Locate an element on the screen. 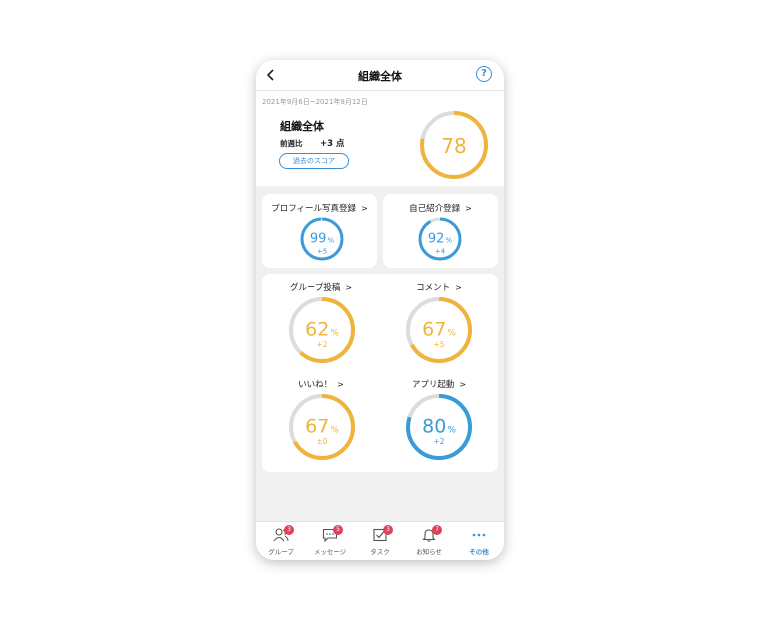  group-post-ring: 62%+2 is located at coordinates (322, 330).